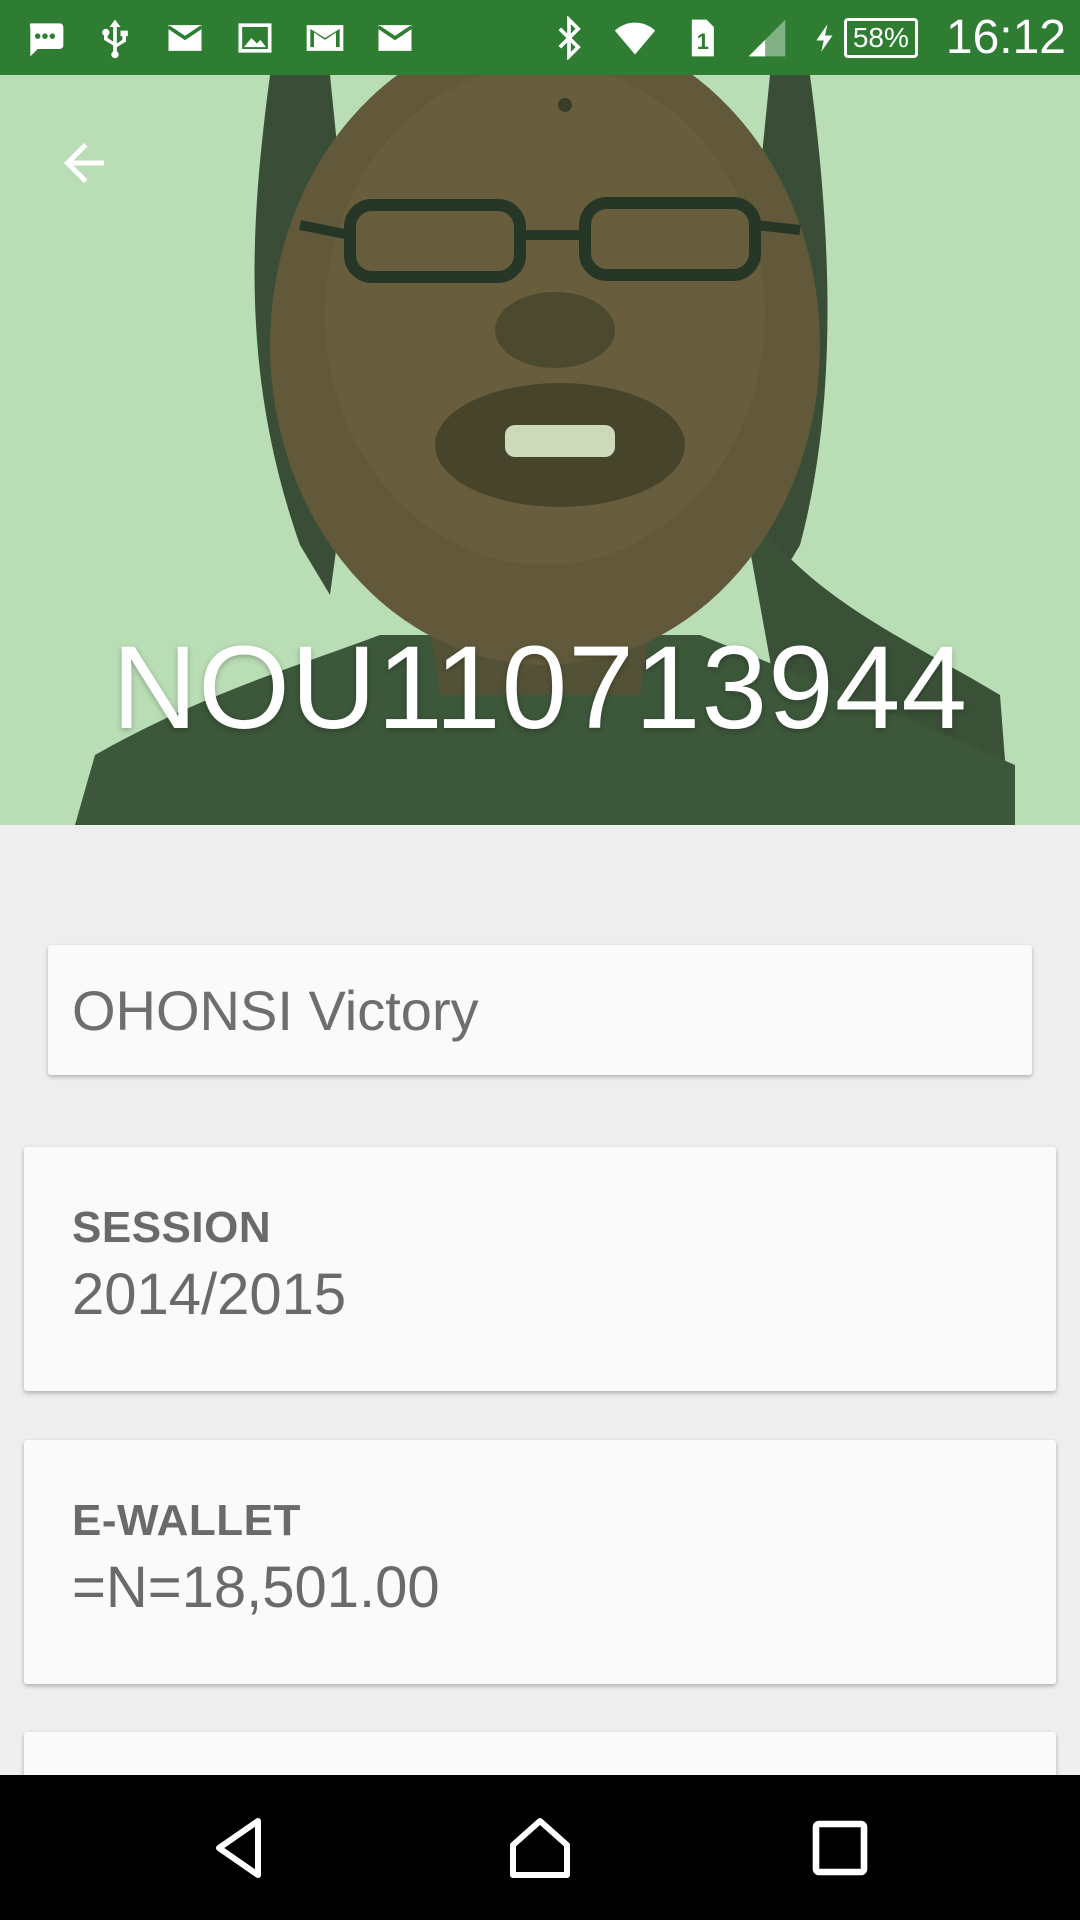 This screenshot has height=1920, width=1080. What do you see at coordinates (635, 38) in the screenshot?
I see `wifi-icon` at bounding box center [635, 38].